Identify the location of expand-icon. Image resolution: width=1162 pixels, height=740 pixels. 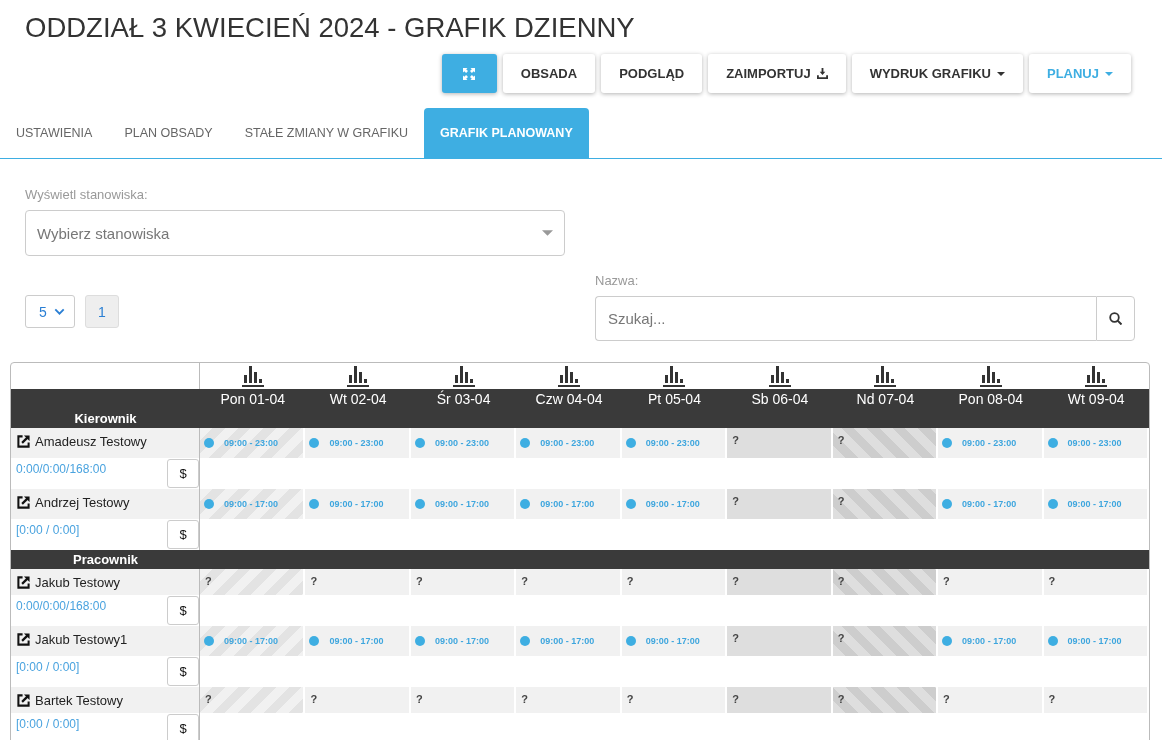
(469, 73).